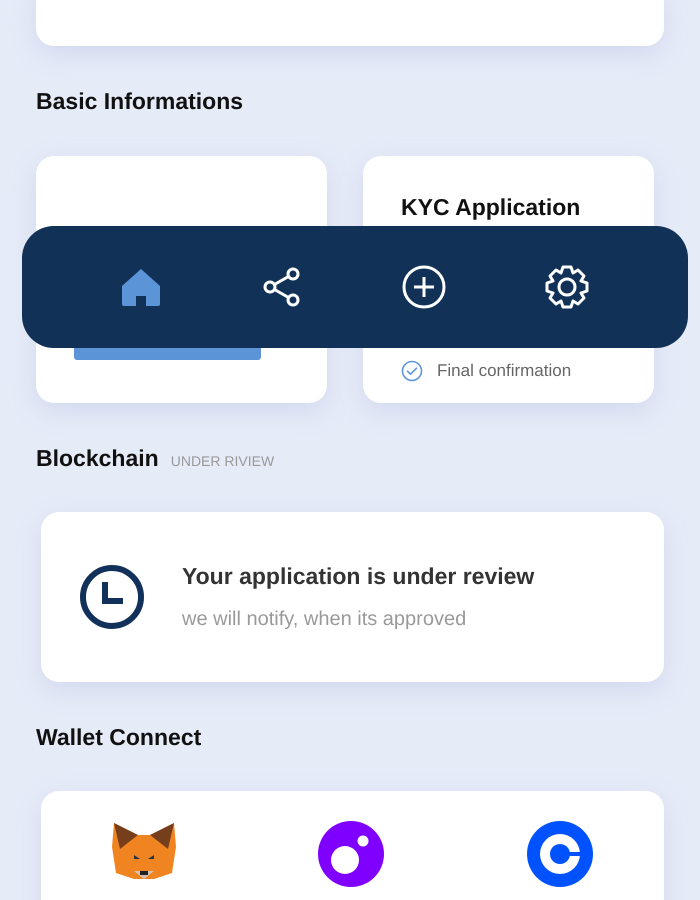 The image size is (700, 900). I want to click on settings-icon, so click(567, 287).